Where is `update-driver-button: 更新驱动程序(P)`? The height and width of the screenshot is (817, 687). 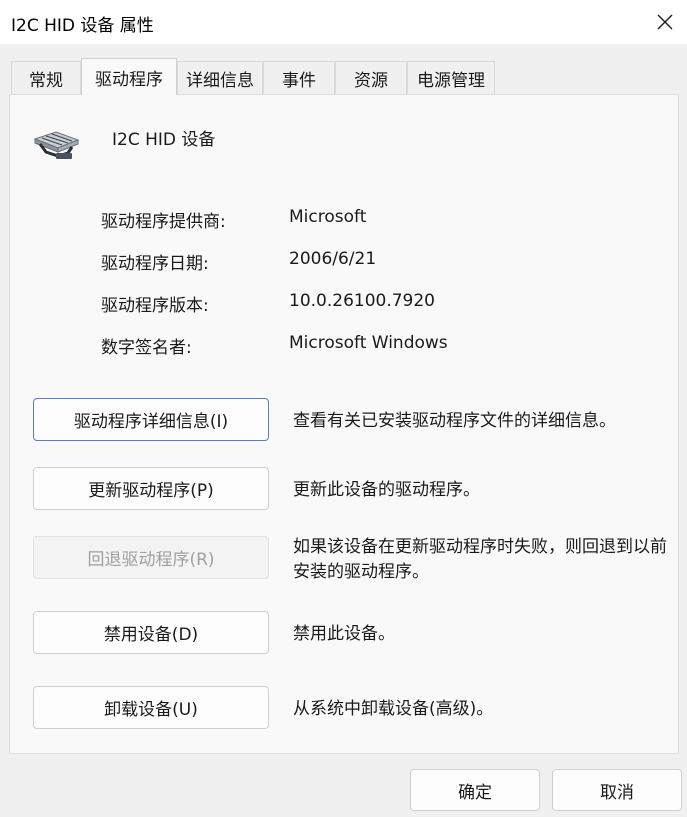 update-driver-button: 更新驱动程序(P) is located at coordinates (151, 488).